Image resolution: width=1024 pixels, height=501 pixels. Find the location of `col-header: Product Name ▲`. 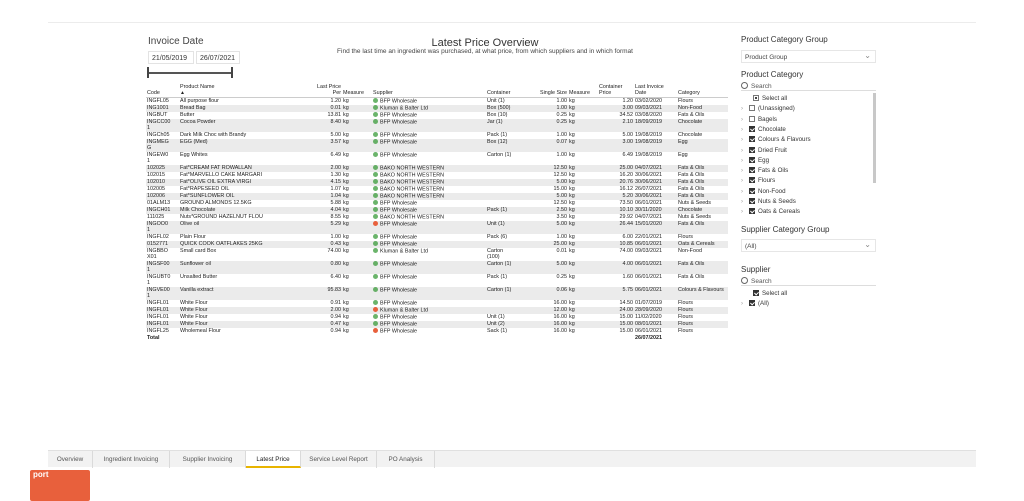

col-header: Product Name ▲ is located at coordinates (244, 91).